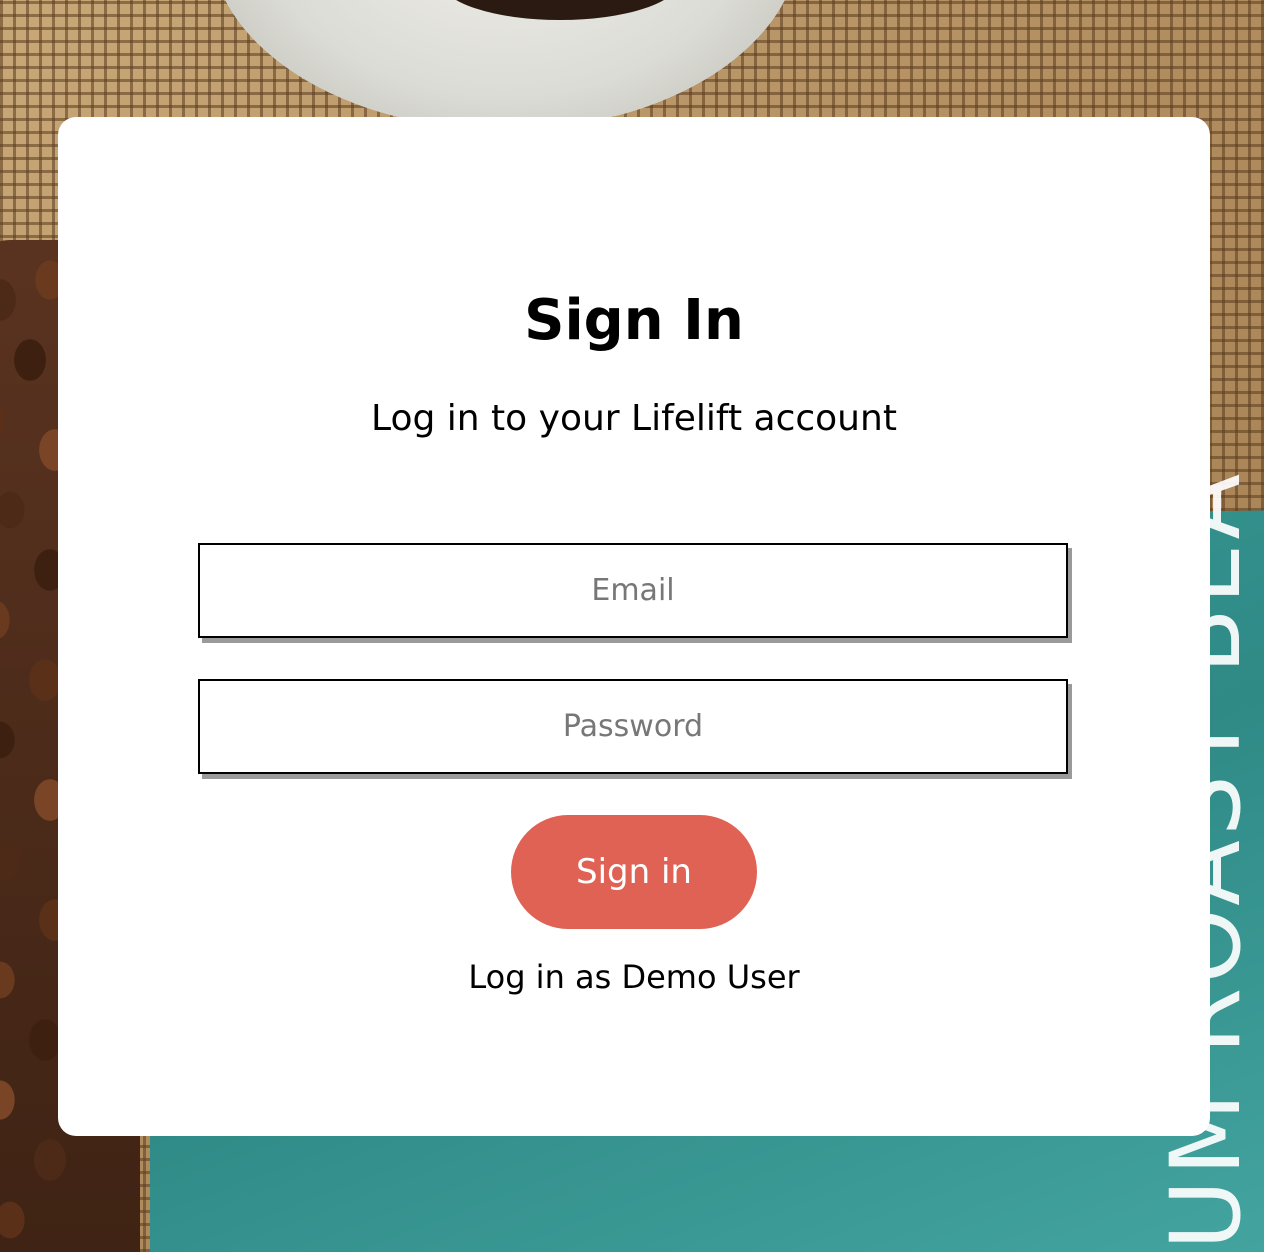 Image resolution: width=1264 pixels, height=1252 pixels. What do you see at coordinates (634, 872) in the screenshot?
I see `signin-button: Sign in` at bounding box center [634, 872].